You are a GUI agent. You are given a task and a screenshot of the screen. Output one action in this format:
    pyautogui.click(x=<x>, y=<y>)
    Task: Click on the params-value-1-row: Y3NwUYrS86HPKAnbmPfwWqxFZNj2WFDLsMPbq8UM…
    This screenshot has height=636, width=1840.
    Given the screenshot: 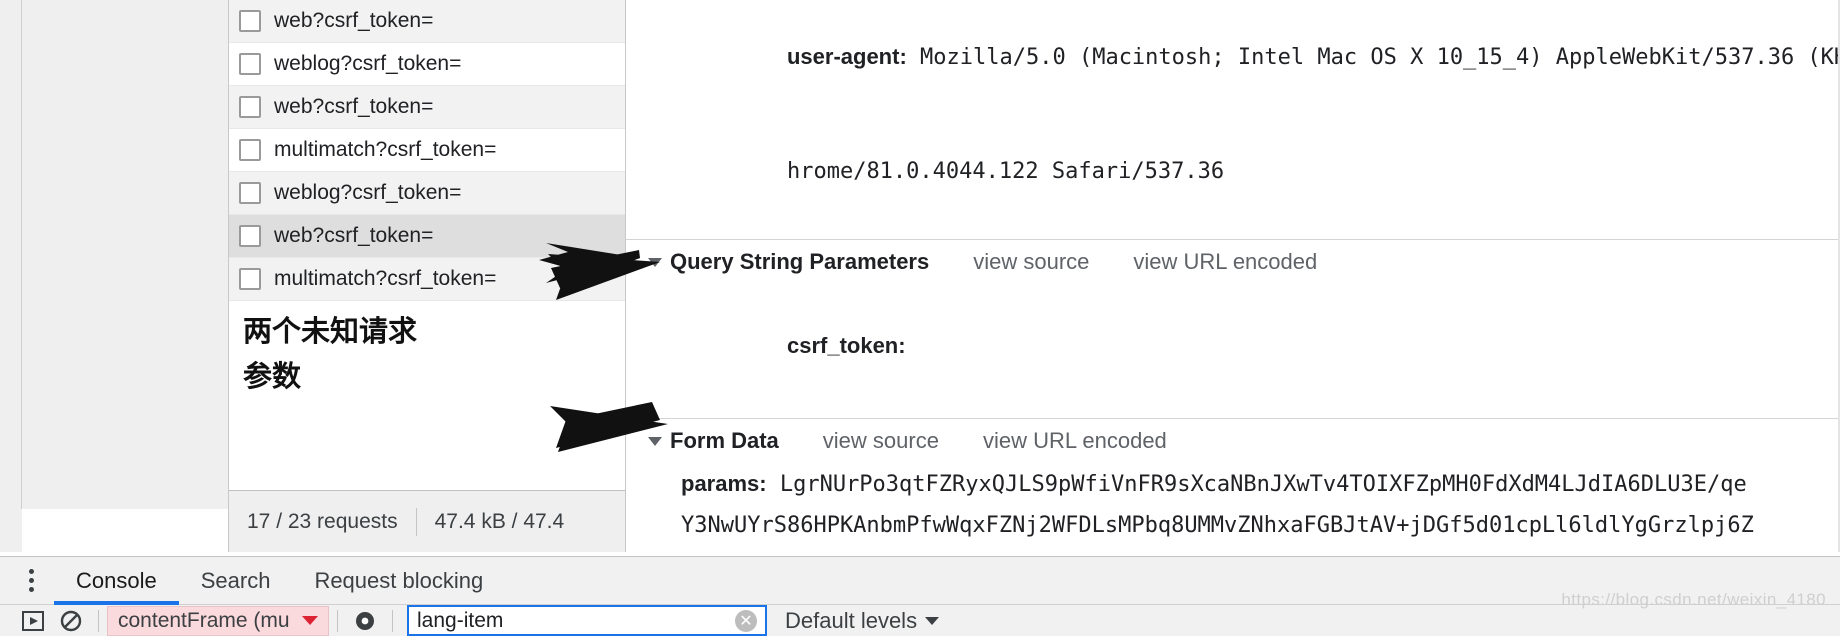 What is the action you would take?
    pyautogui.click(x=1233, y=525)
    